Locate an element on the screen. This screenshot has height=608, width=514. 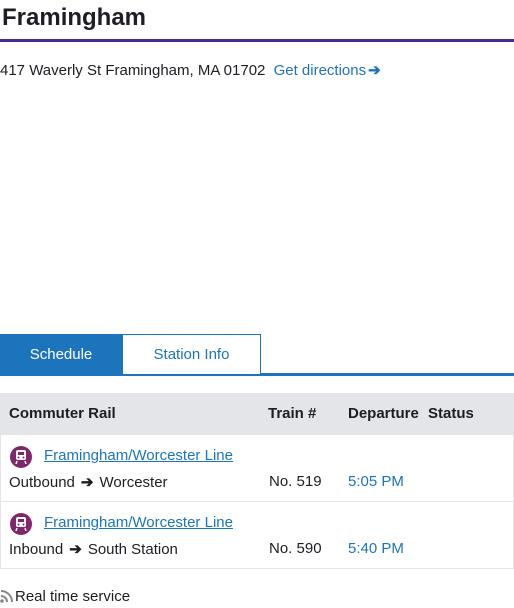
page-header: Framingham is located at coordinates (257, 21).